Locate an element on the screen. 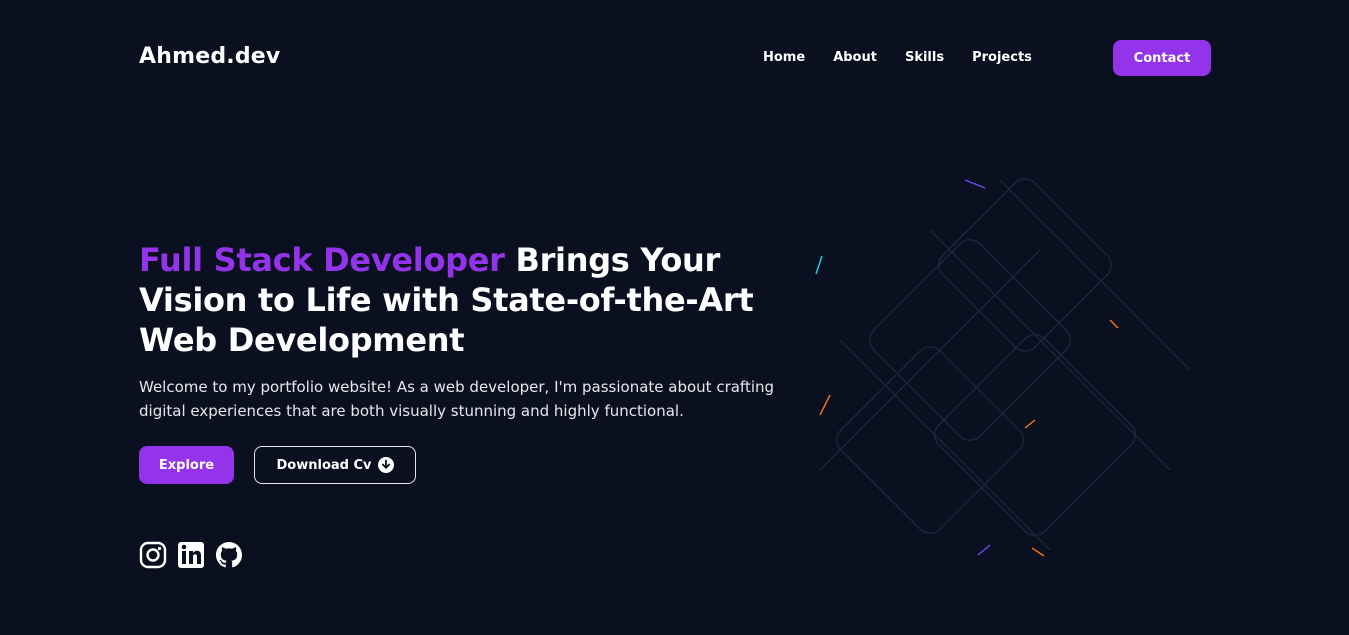 The image size is (1349, 635). nav-projects: Projects is located at coordinates (1002, 57).